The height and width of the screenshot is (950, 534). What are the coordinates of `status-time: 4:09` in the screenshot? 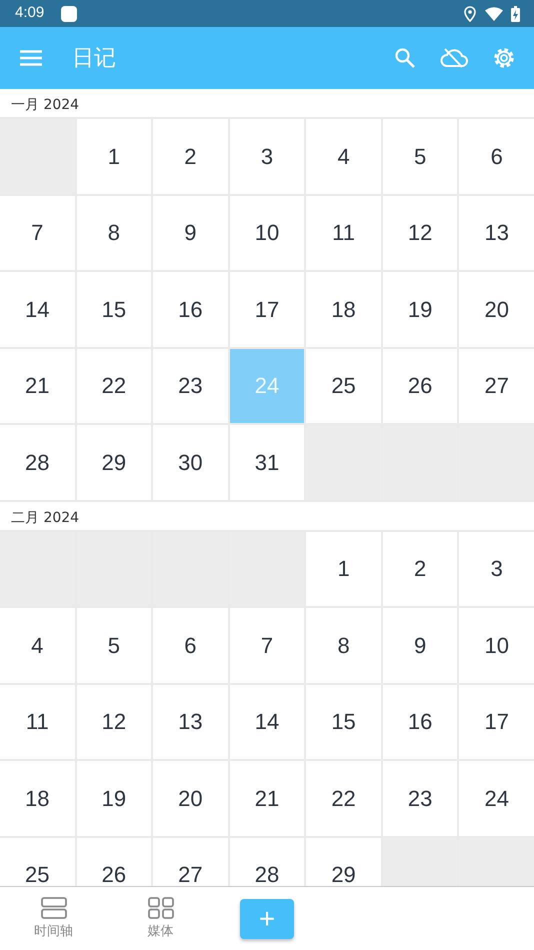 It's located at (29, 13).